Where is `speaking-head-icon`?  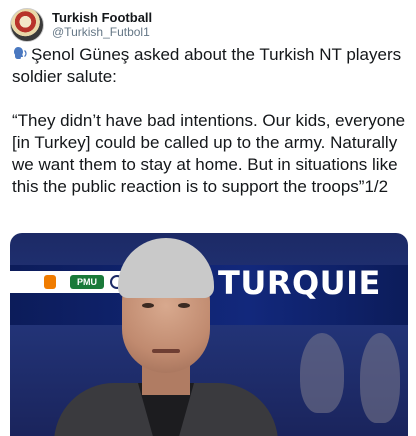
speaking-head-icon is located at coordinates (20, 53).